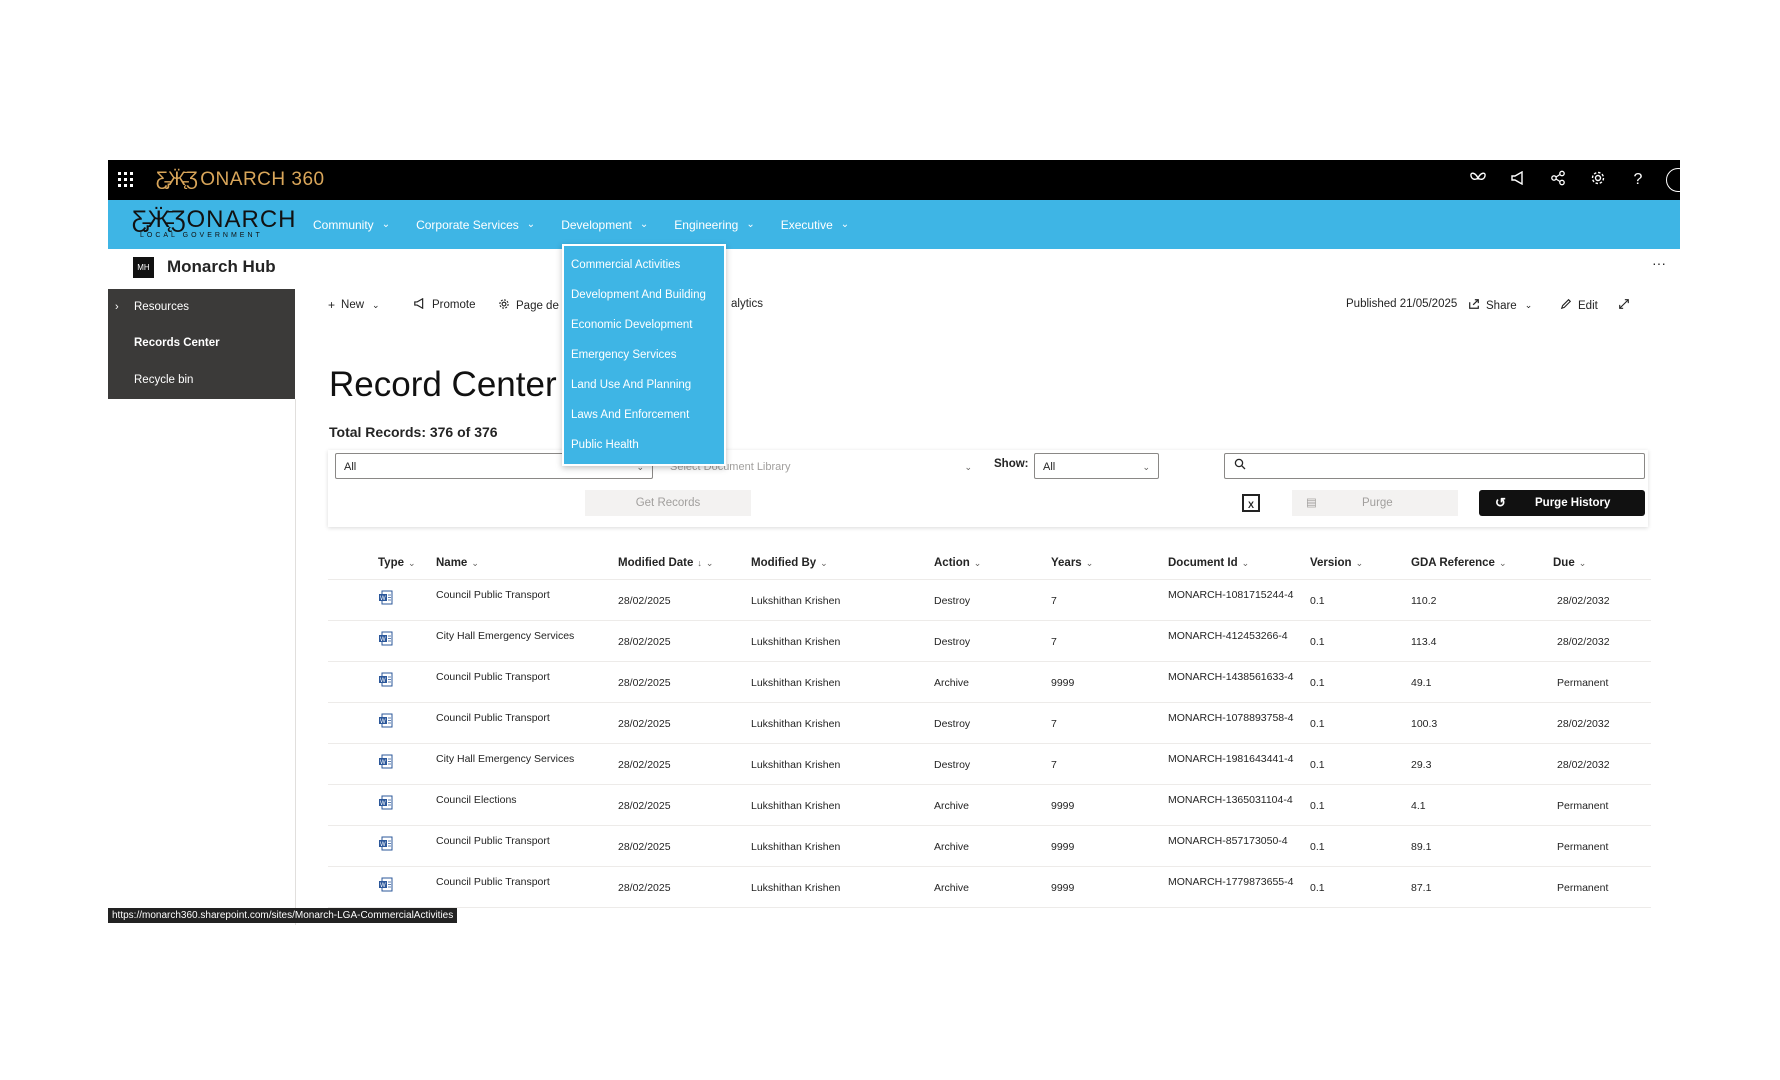 The height and width of the screenshot is (1080, 1780). I want to click on cell-document-id: MONARCH-1779873655-4, so click(1231, 882).